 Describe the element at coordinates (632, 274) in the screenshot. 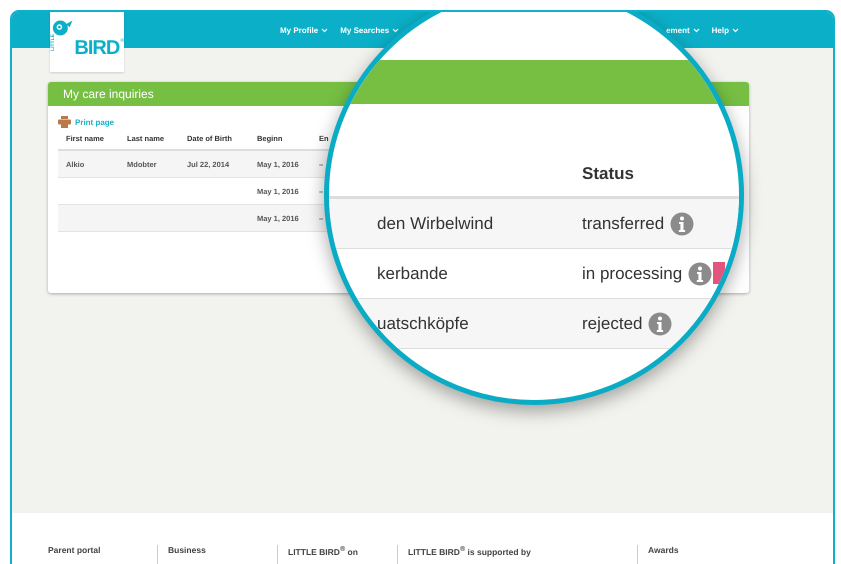

I see `status-text: in processing` at that location.